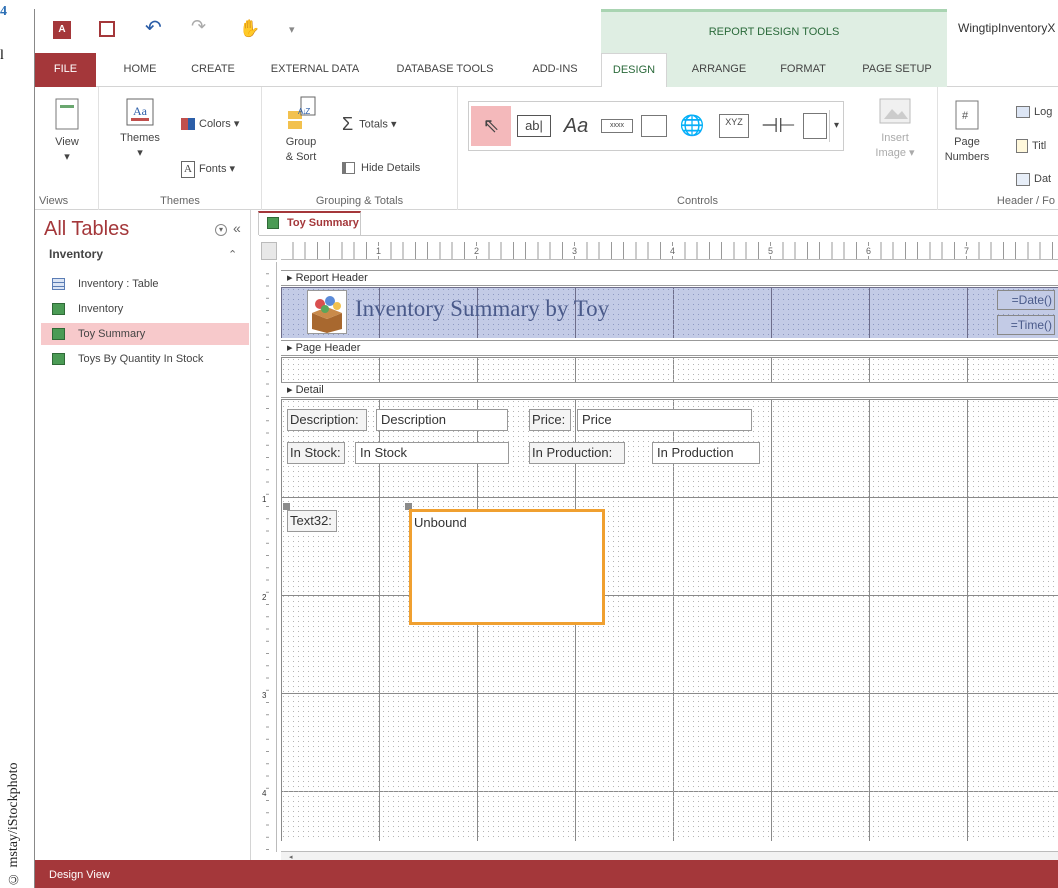 The height and width of the screenshot is (888, 1058). Describe the element at coordinates (292, 29) in the screenshot. I see `customize-toolbar-icon: ▾` at that location.